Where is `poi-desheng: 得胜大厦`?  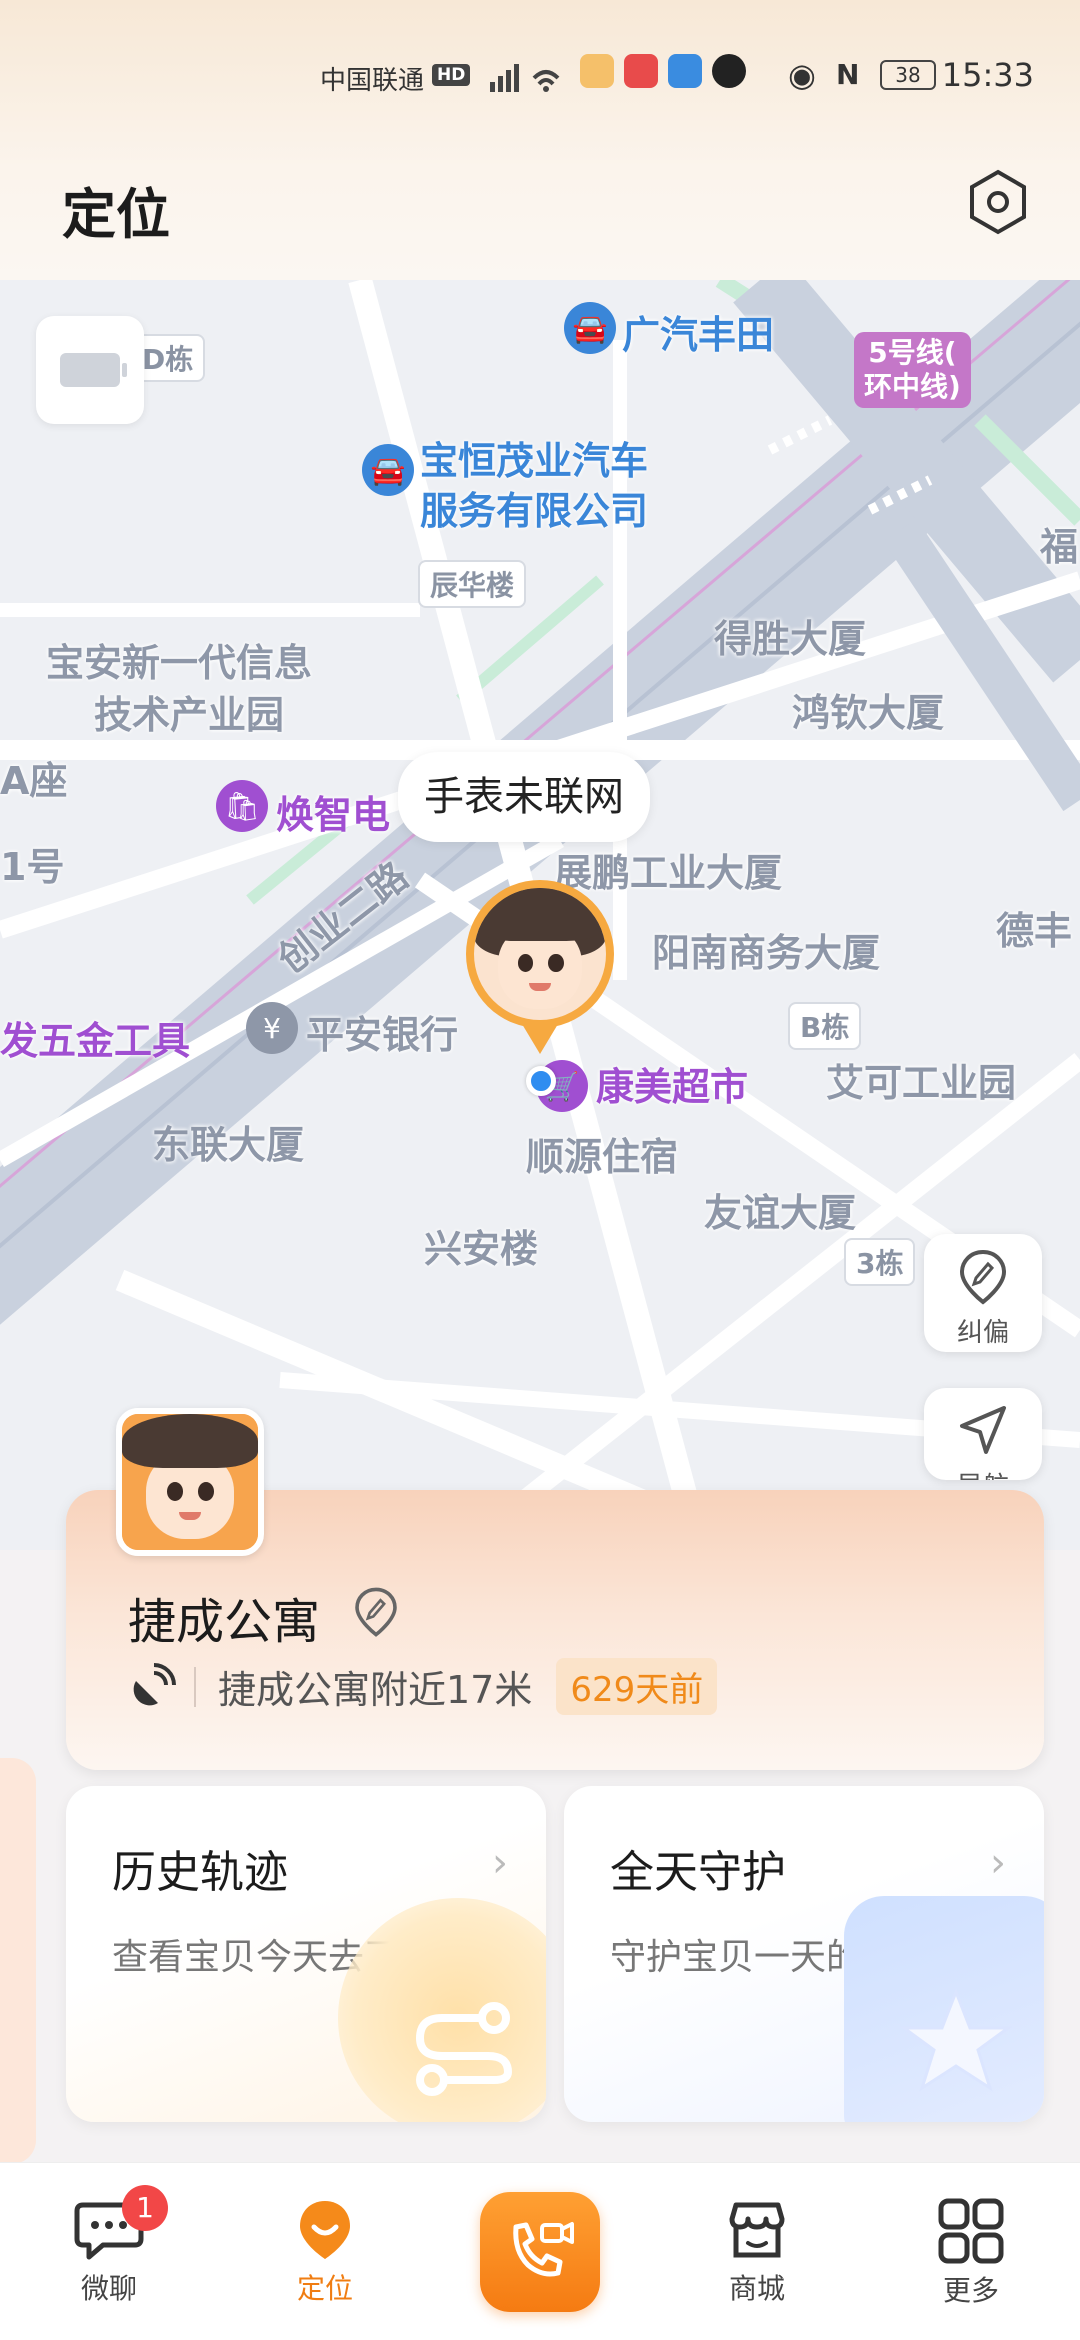
poi-desheng: 得胜大厦 is located at coordinates (790, 635).